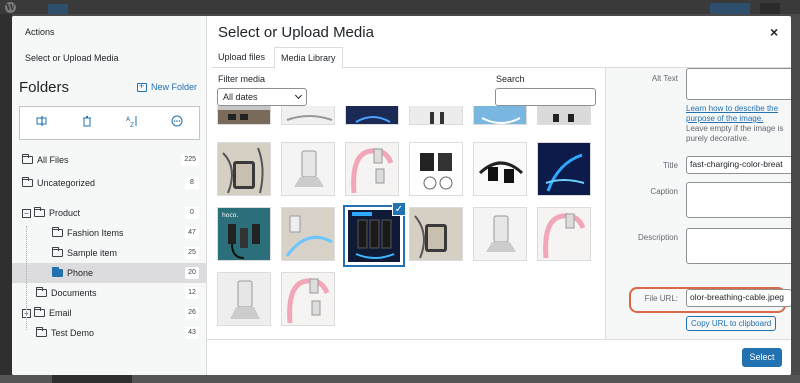 The width and height of the screenshot is (800, 383). I want to click on media-tabs: Upload files Media Library, so click(501, 57).